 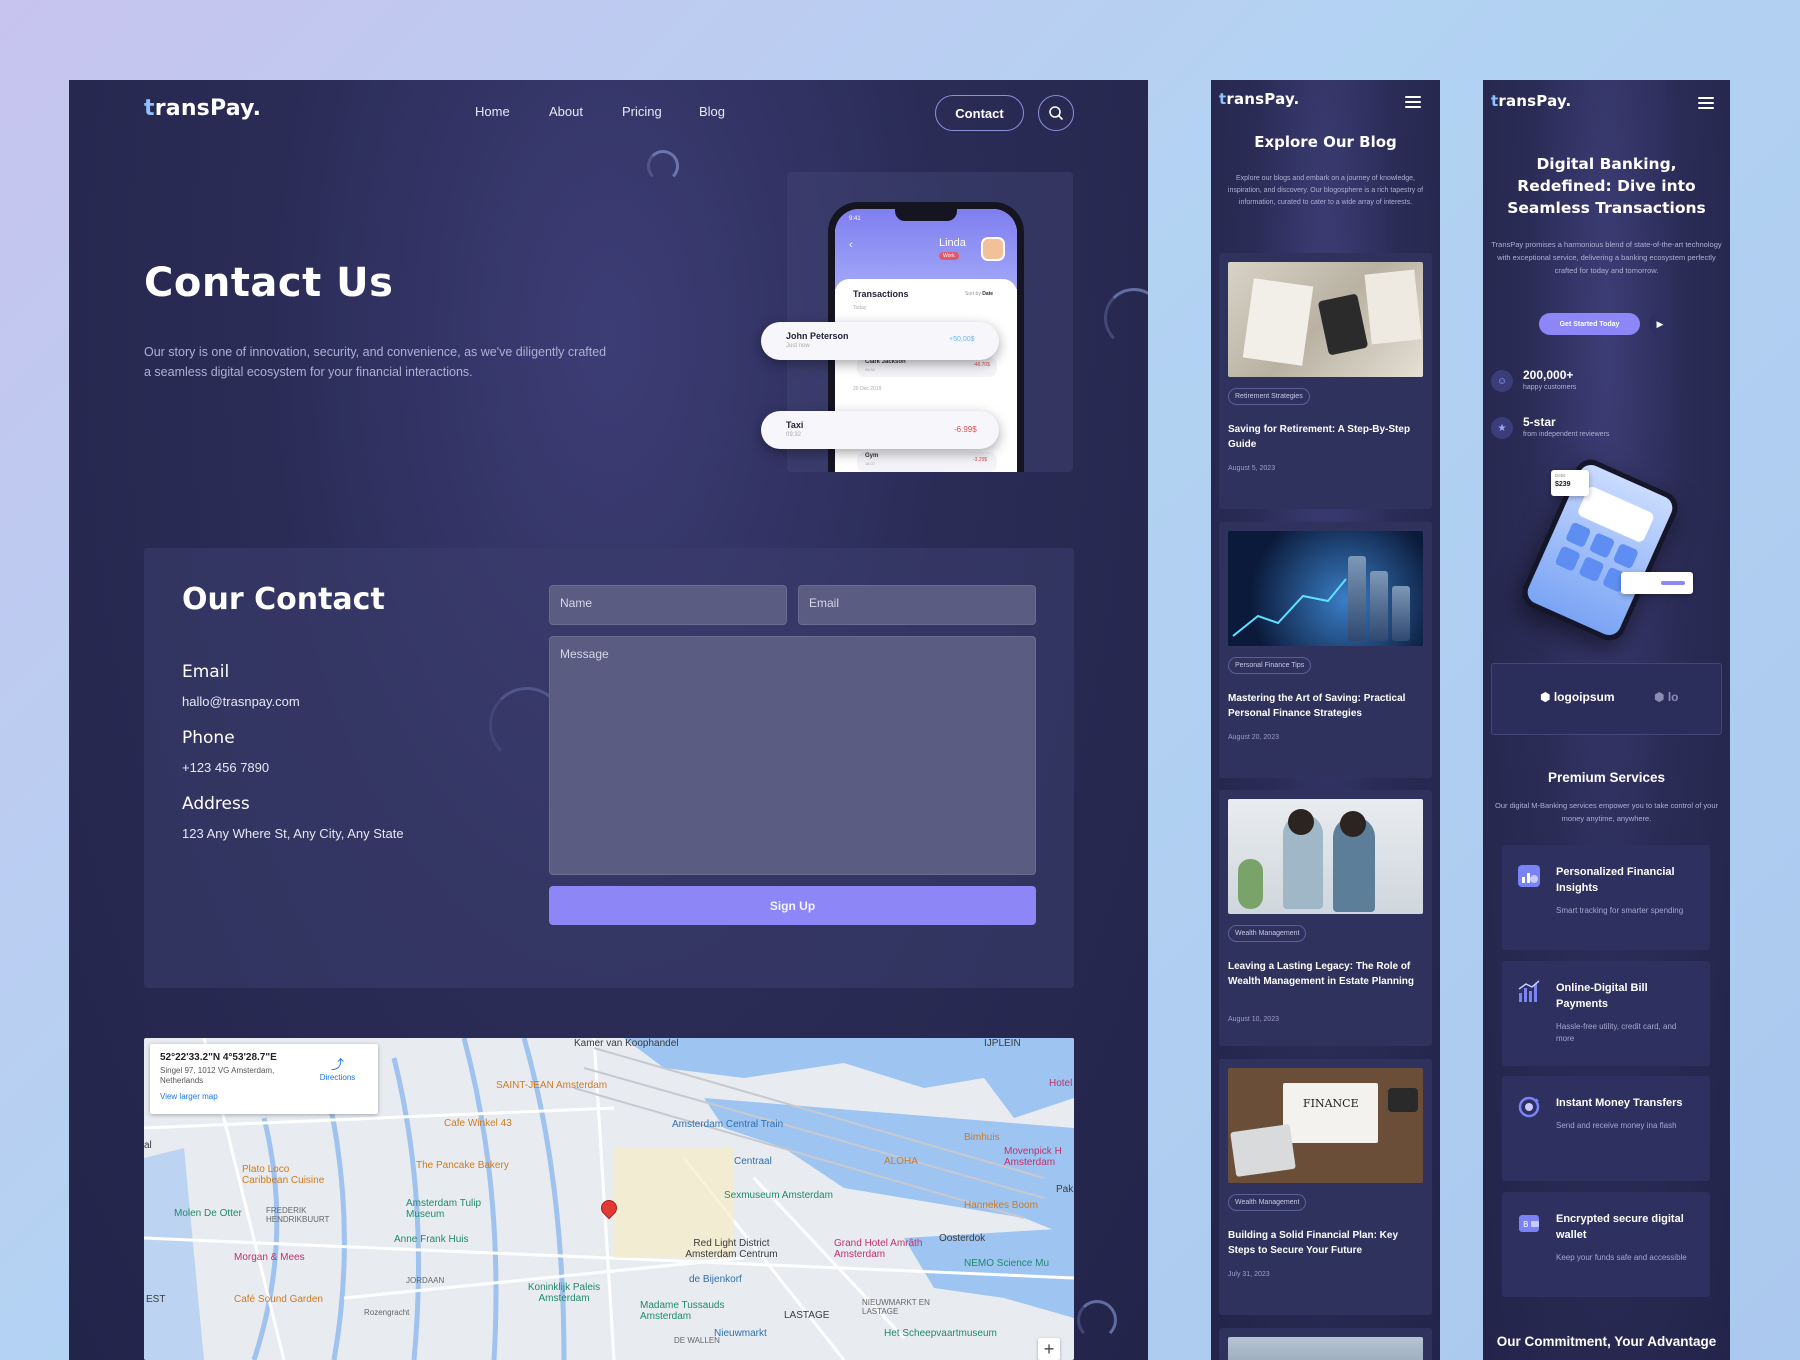 I want to click on map-label: de Bijenkorf, so click(x=715, y=1279).